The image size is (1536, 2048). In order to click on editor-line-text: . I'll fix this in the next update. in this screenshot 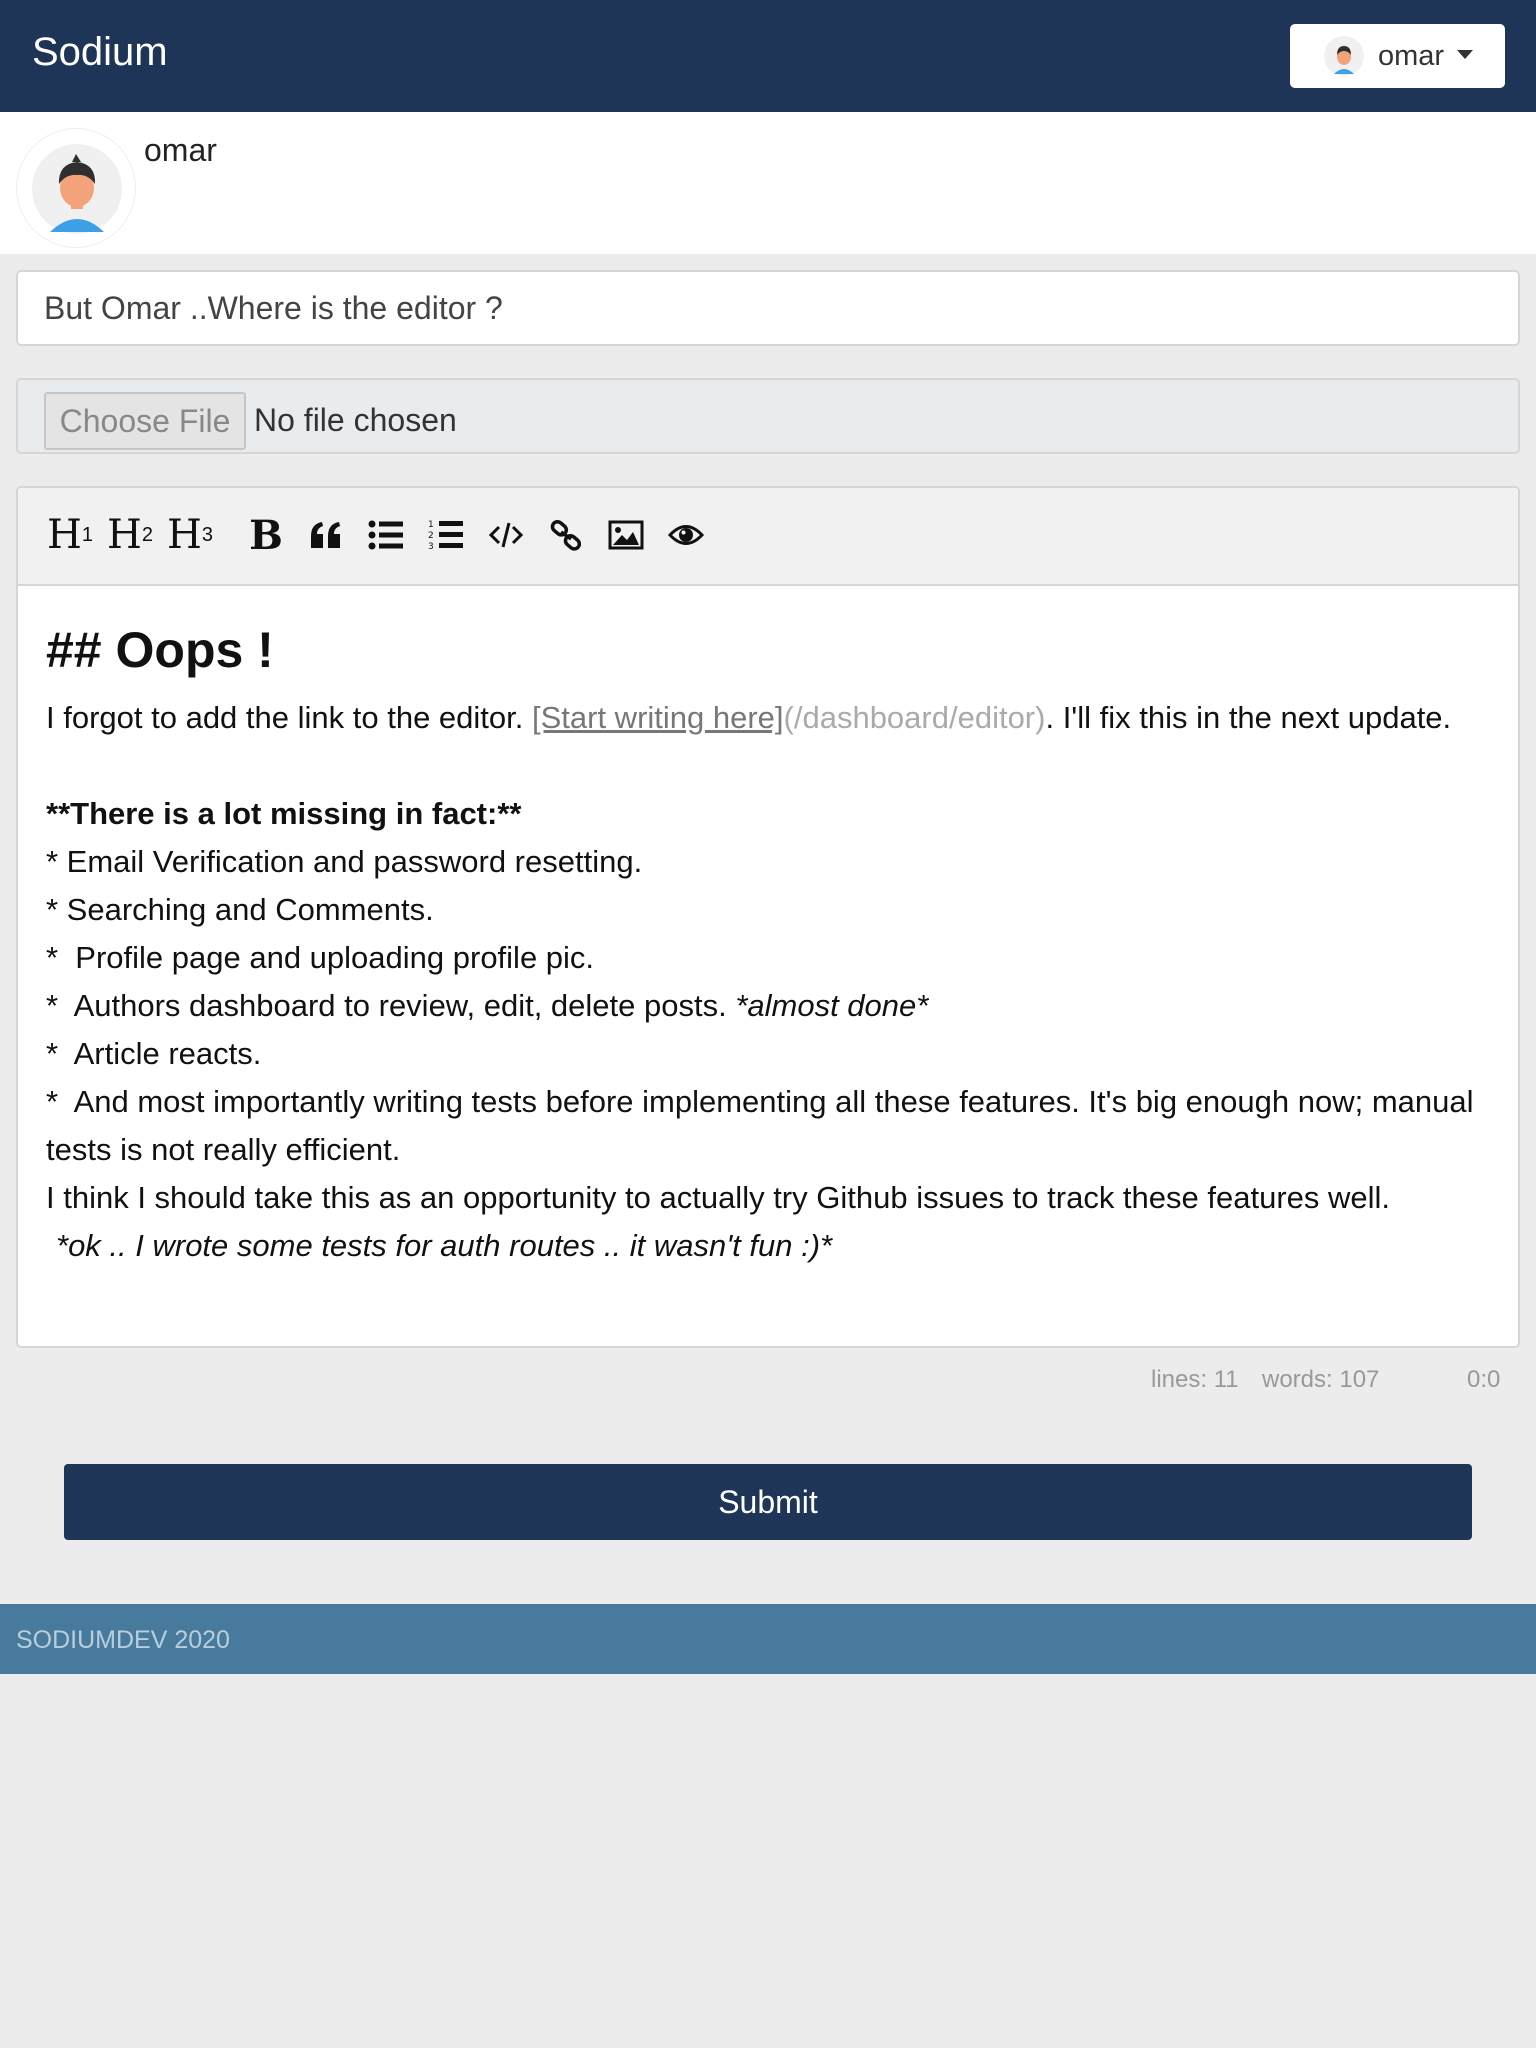, I will do `click(1248, 717)`.